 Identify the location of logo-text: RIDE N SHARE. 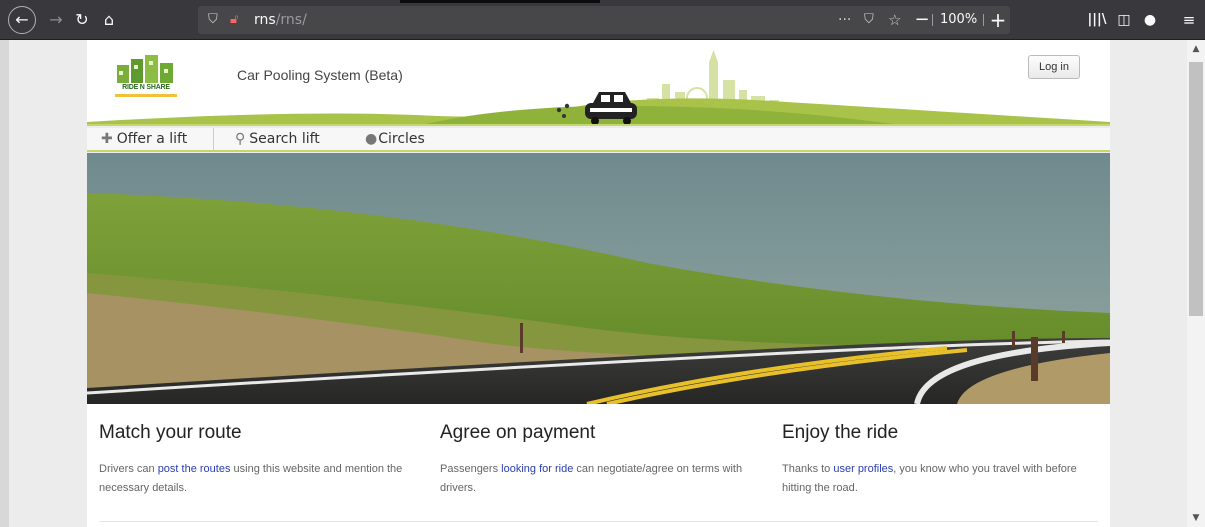
(146, 87).